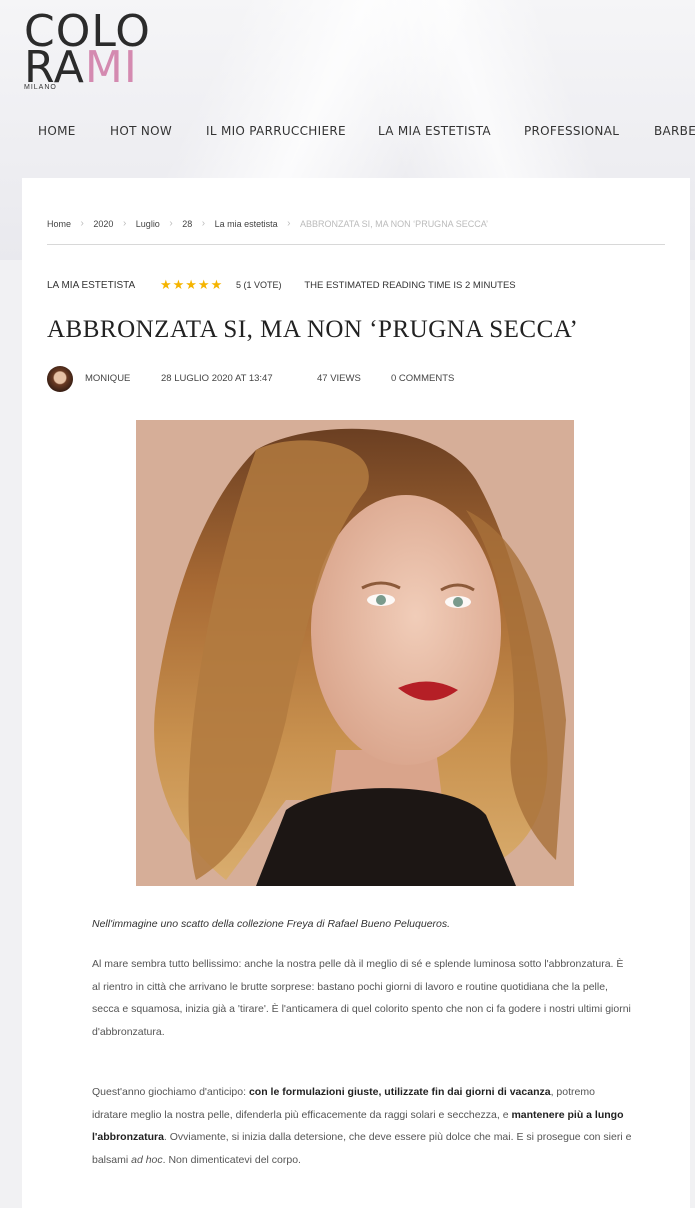 The width and height of the screenshot is (695, 1208). I want to click on category-link: LA MIA ESTETISTA, so click(91, 285).